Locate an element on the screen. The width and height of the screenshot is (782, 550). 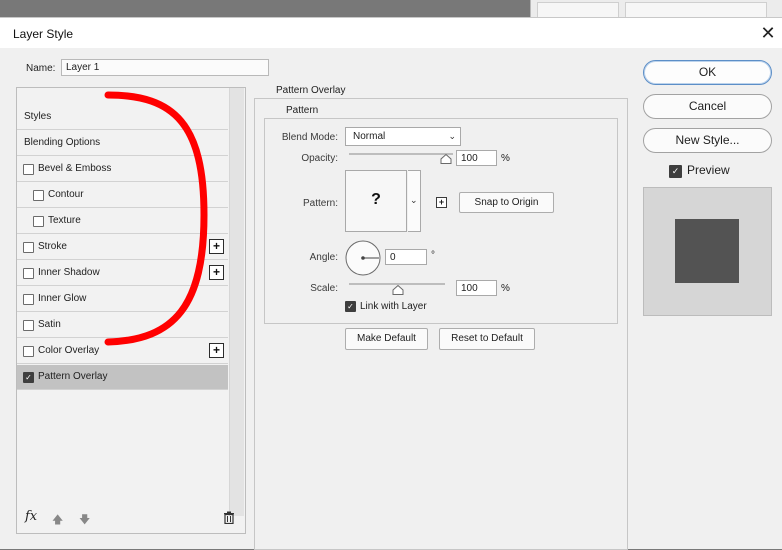
style-checkbox: ✓ is located at coordinates (28, 377).